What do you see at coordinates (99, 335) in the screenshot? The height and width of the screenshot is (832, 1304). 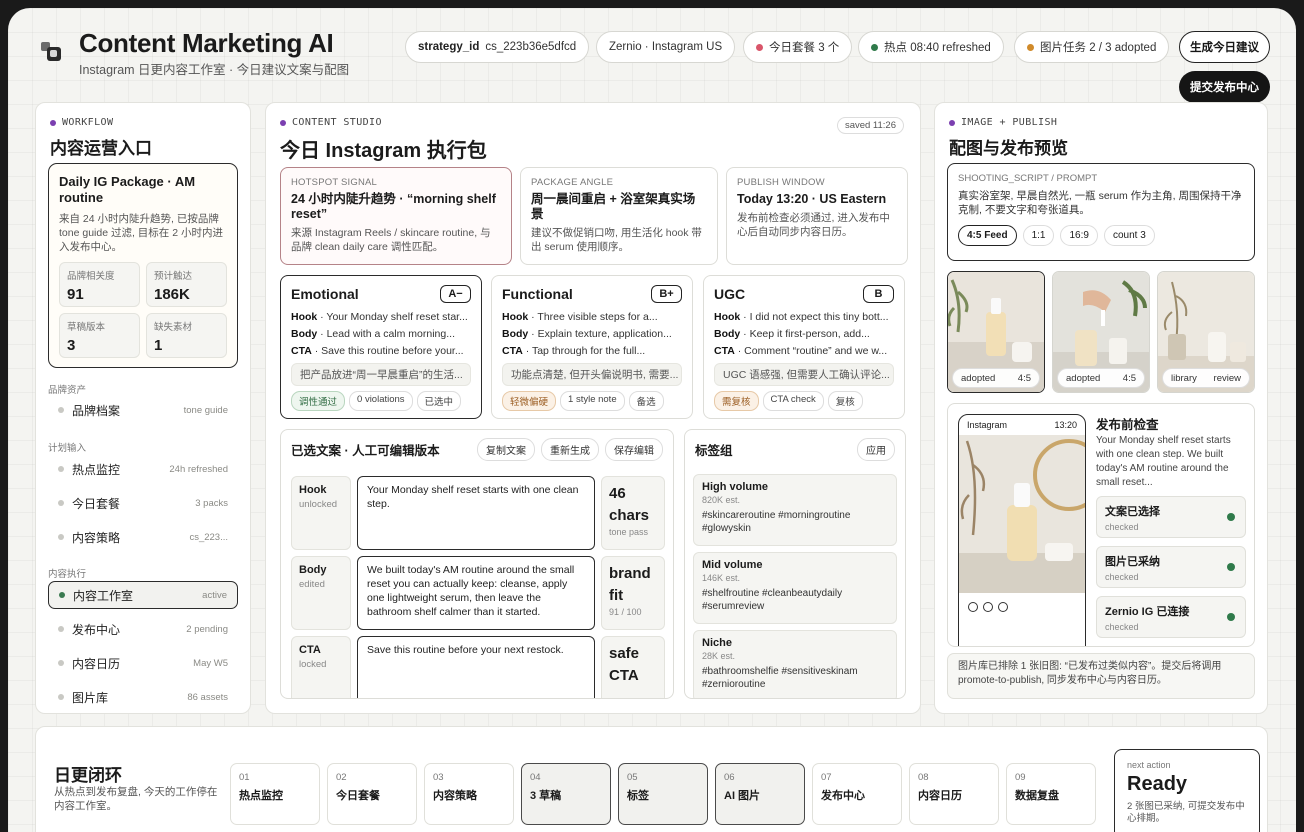 I see `stat-draft-versions: 草稿版本 3` at bounding box center [99, 335].